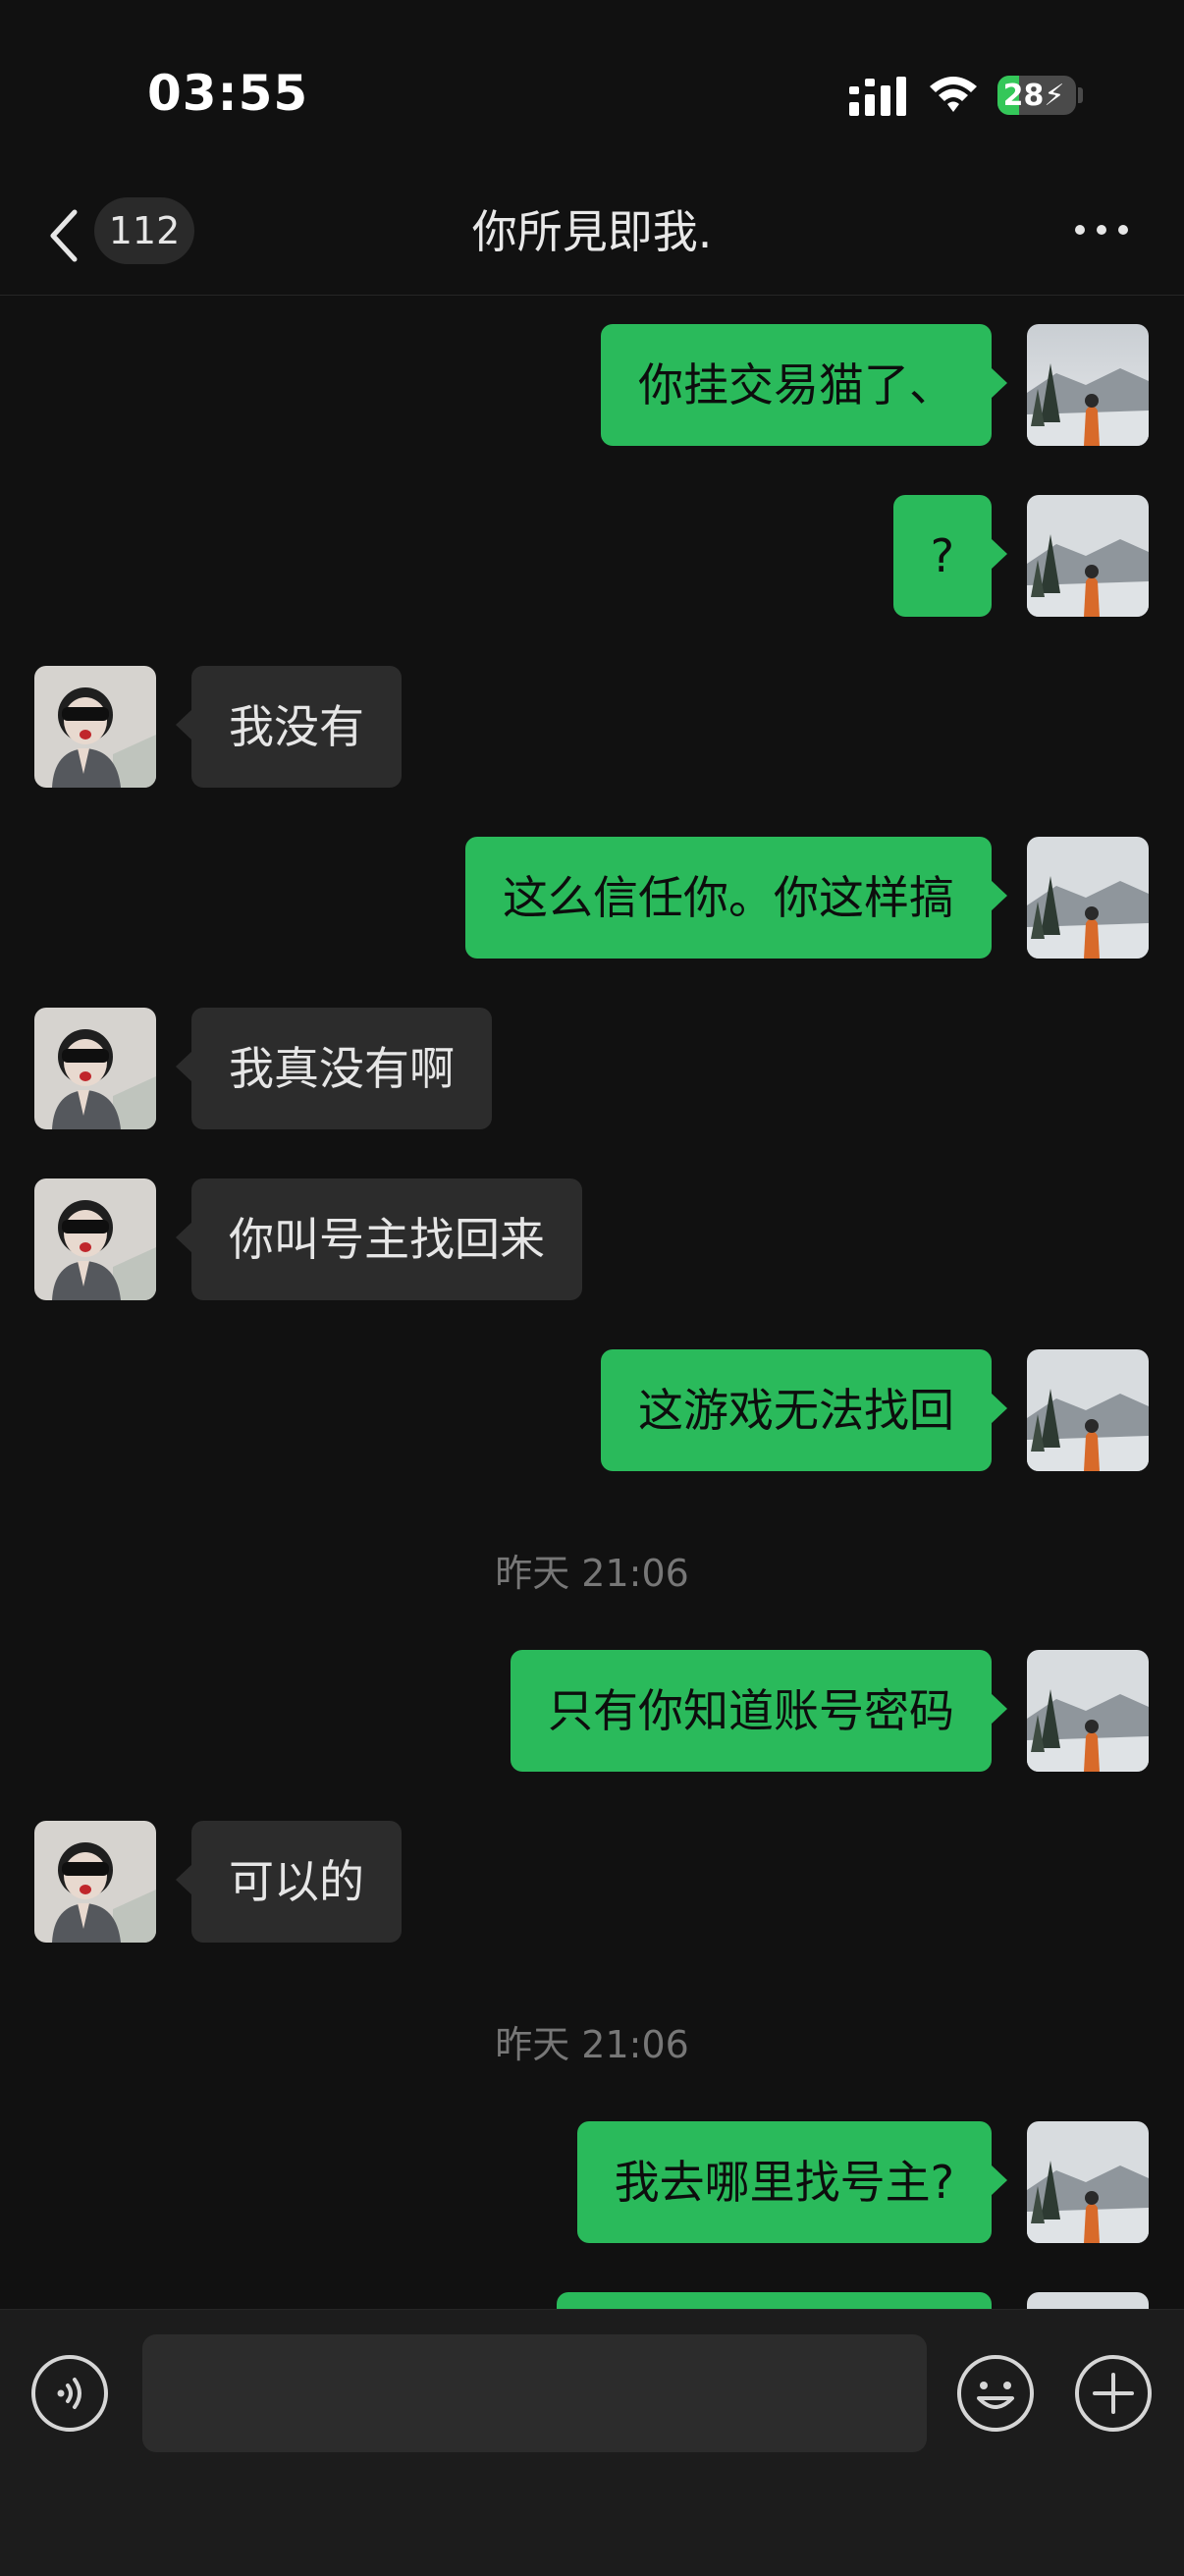  What do you see at coordinates (1101, 230) in the screenshot?
I see `more-dots-icon` at bounding box center [1101, 230].